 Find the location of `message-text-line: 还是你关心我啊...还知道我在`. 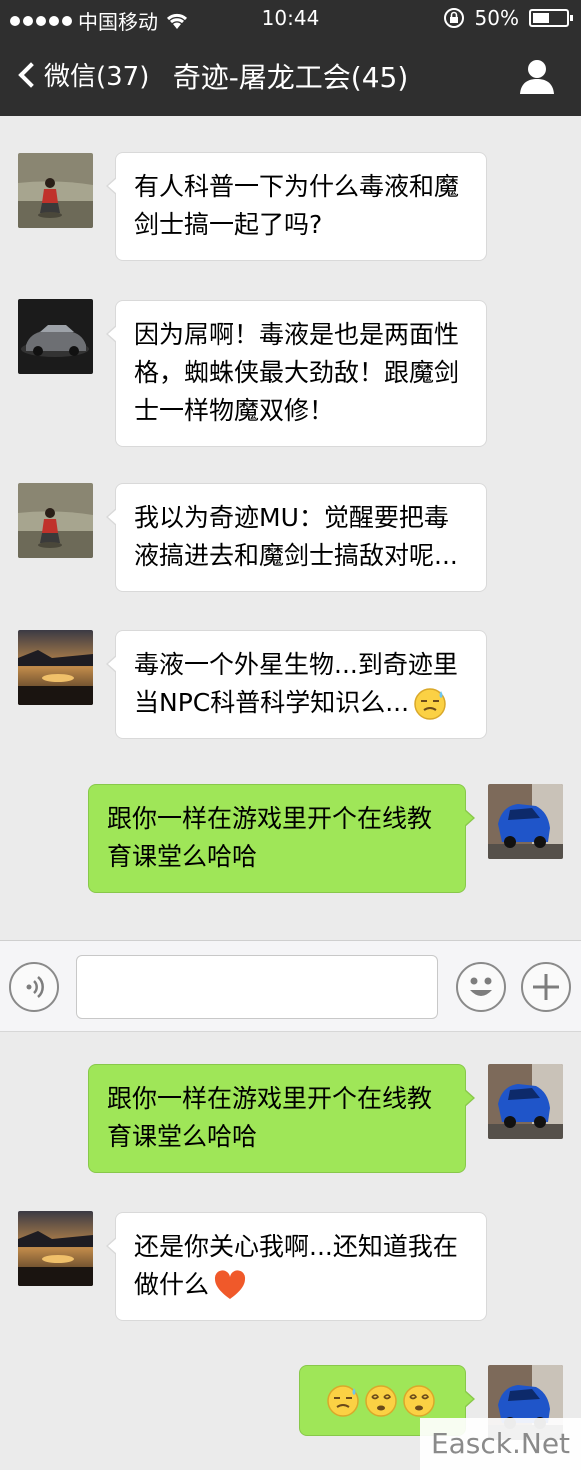

message-text-line: 还是你关心我啊...还知道我在 is located at coordinates (296, 1246).